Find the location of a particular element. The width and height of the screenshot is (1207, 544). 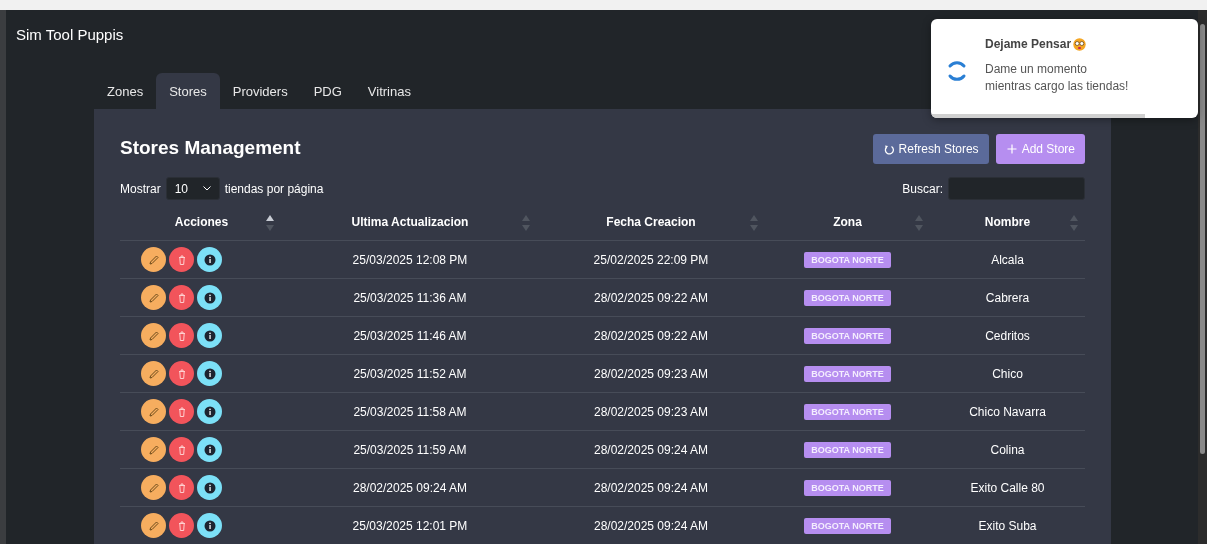

toast-message: Dame un momento mientras cargo las tiendas! is located at coordinates (1057, 78).